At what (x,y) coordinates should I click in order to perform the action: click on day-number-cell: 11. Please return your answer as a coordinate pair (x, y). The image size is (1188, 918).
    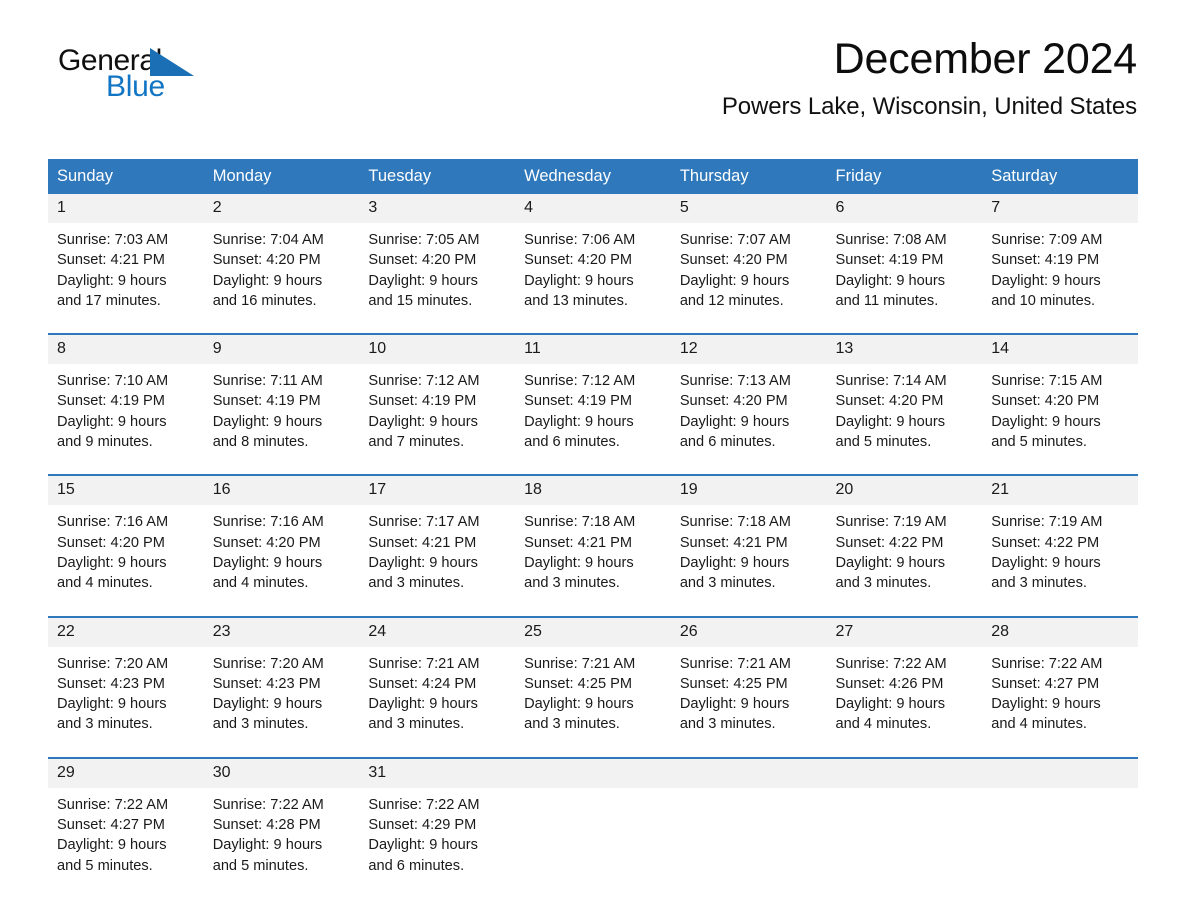
    Looking at the image, I should click on (593, 349).